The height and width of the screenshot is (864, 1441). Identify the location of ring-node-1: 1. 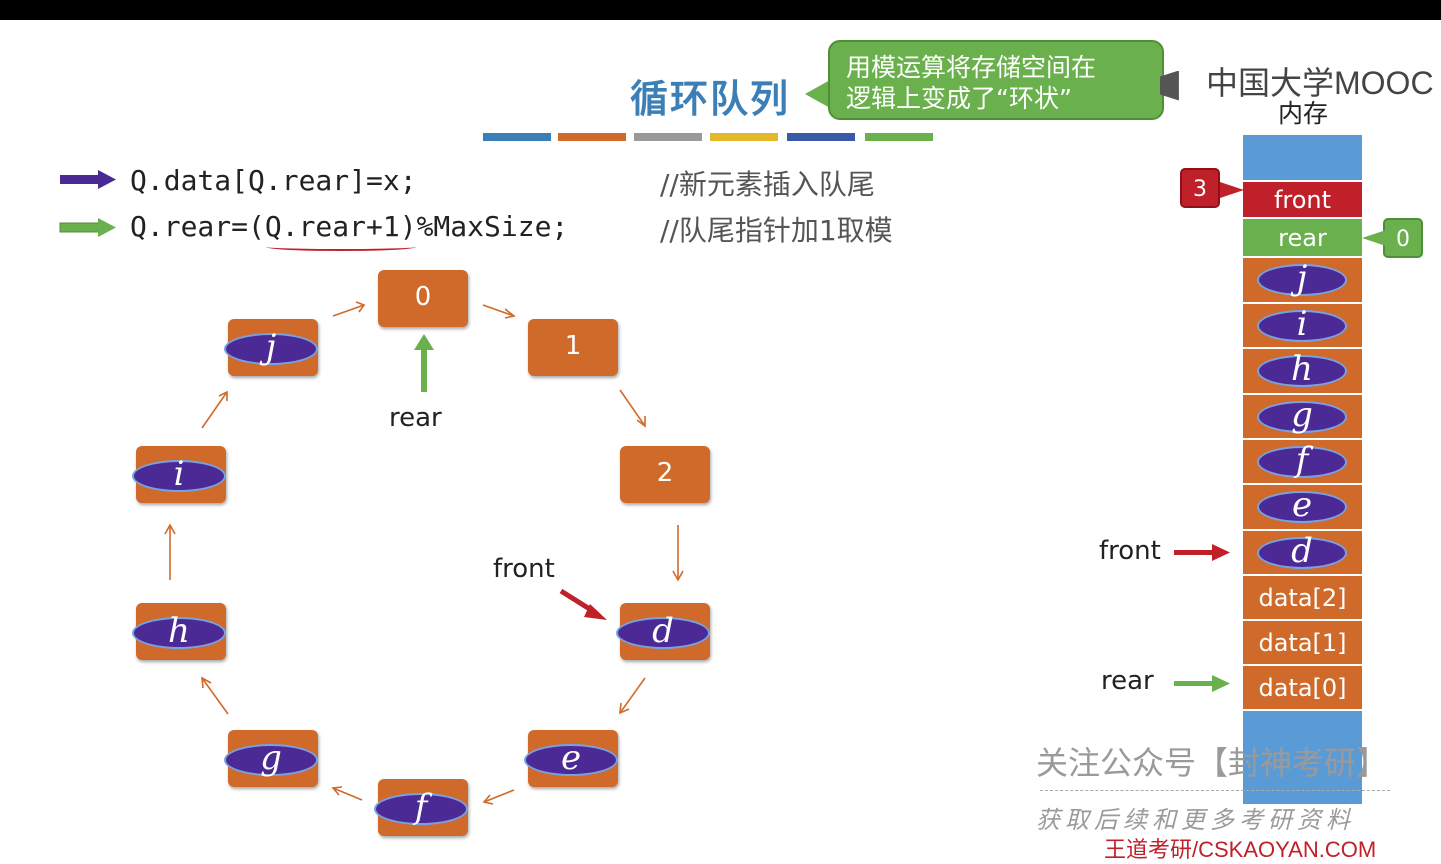
(573, 347).